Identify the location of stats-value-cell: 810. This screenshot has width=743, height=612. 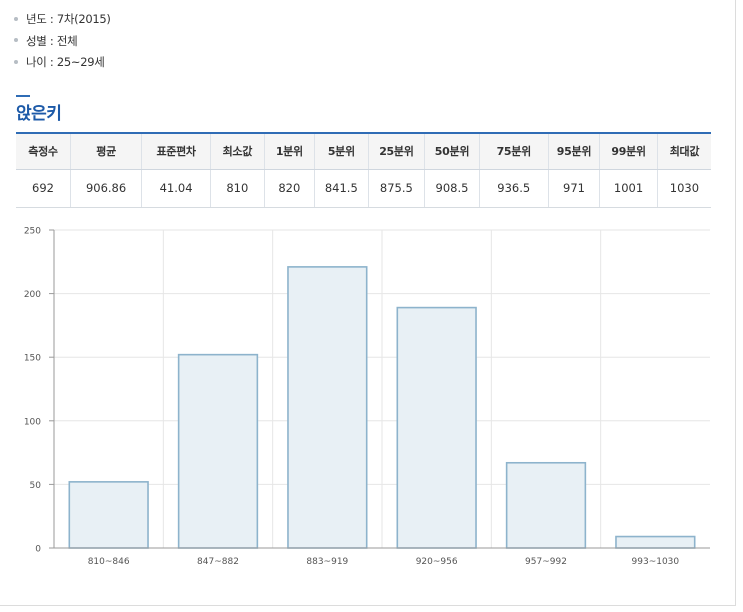
(237, 188).